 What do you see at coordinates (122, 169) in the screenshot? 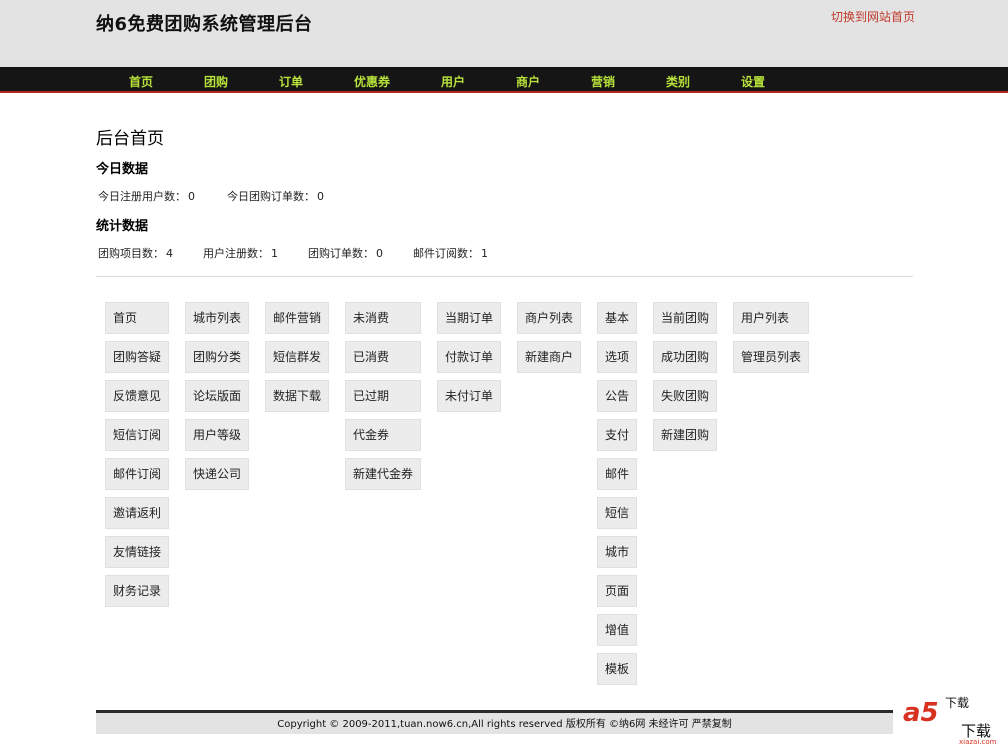
I see `today-data-heading: 今日数据` at bounding box center [122, 169].